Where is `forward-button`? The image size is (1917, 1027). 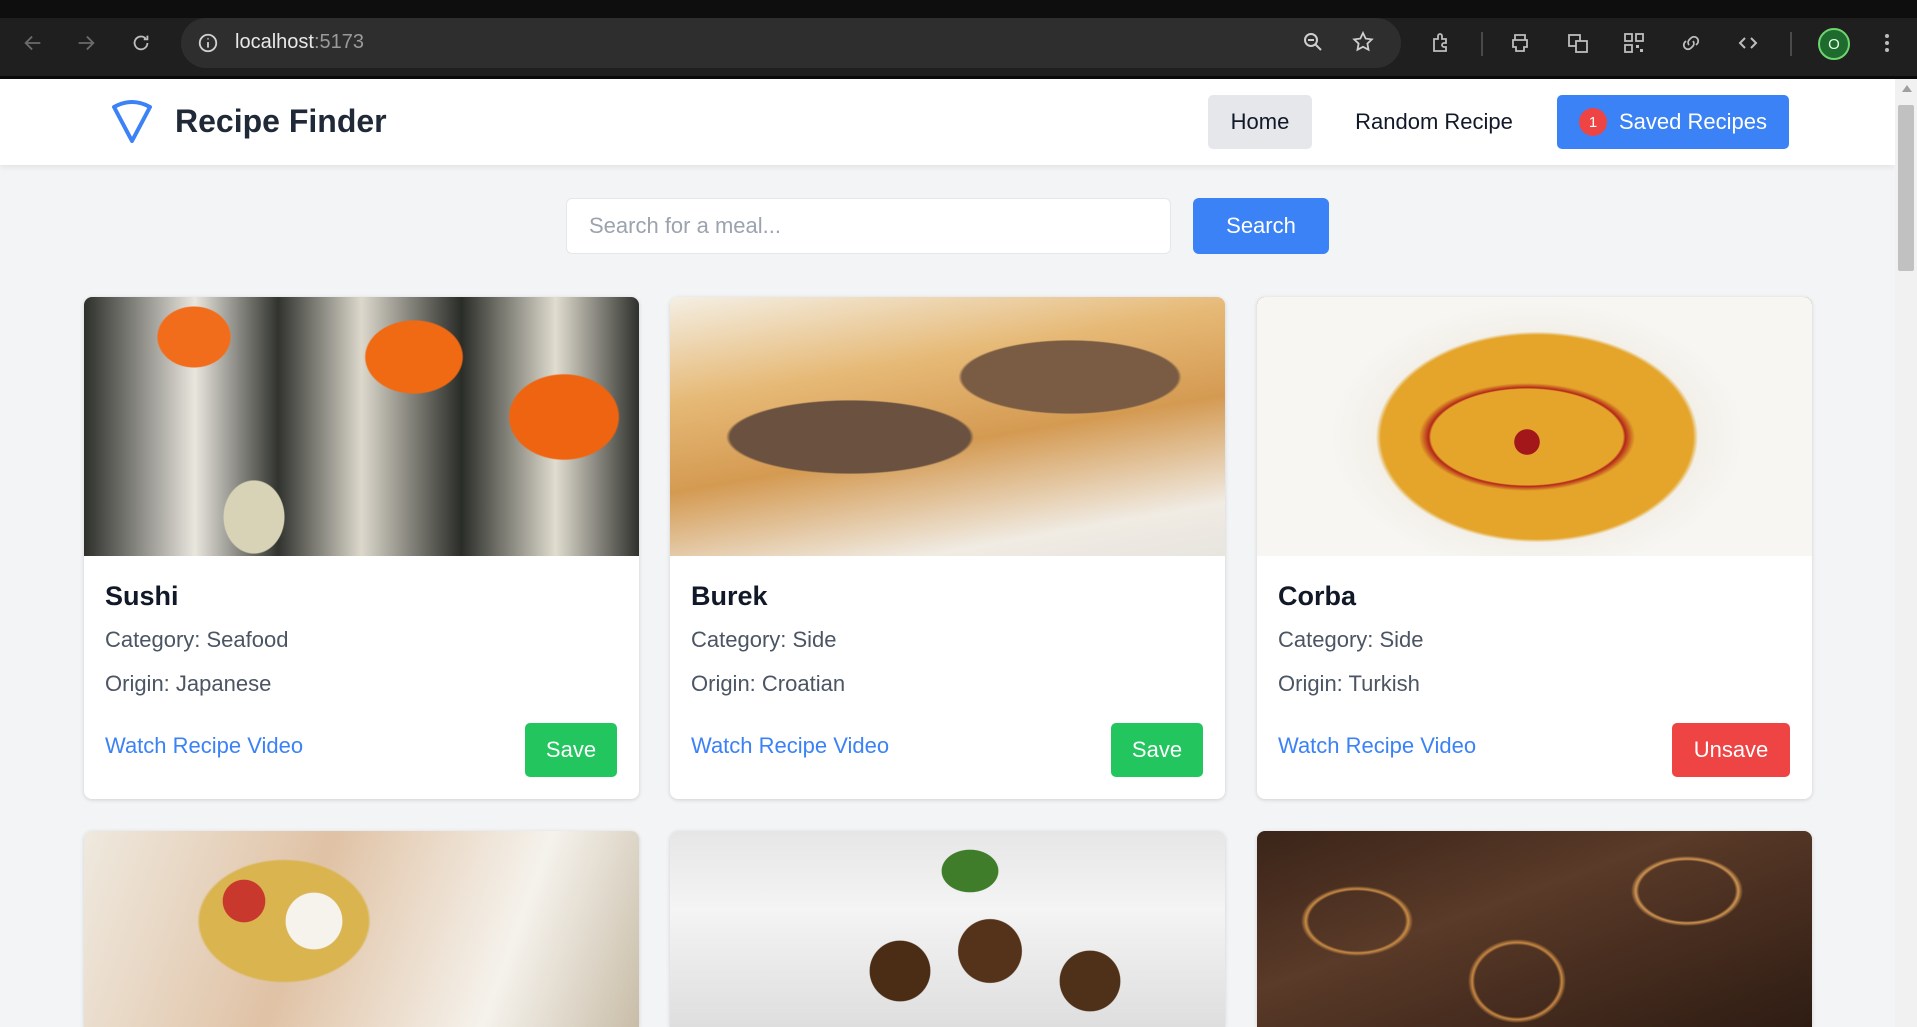
forward-button is located at coordinates (86, 43).